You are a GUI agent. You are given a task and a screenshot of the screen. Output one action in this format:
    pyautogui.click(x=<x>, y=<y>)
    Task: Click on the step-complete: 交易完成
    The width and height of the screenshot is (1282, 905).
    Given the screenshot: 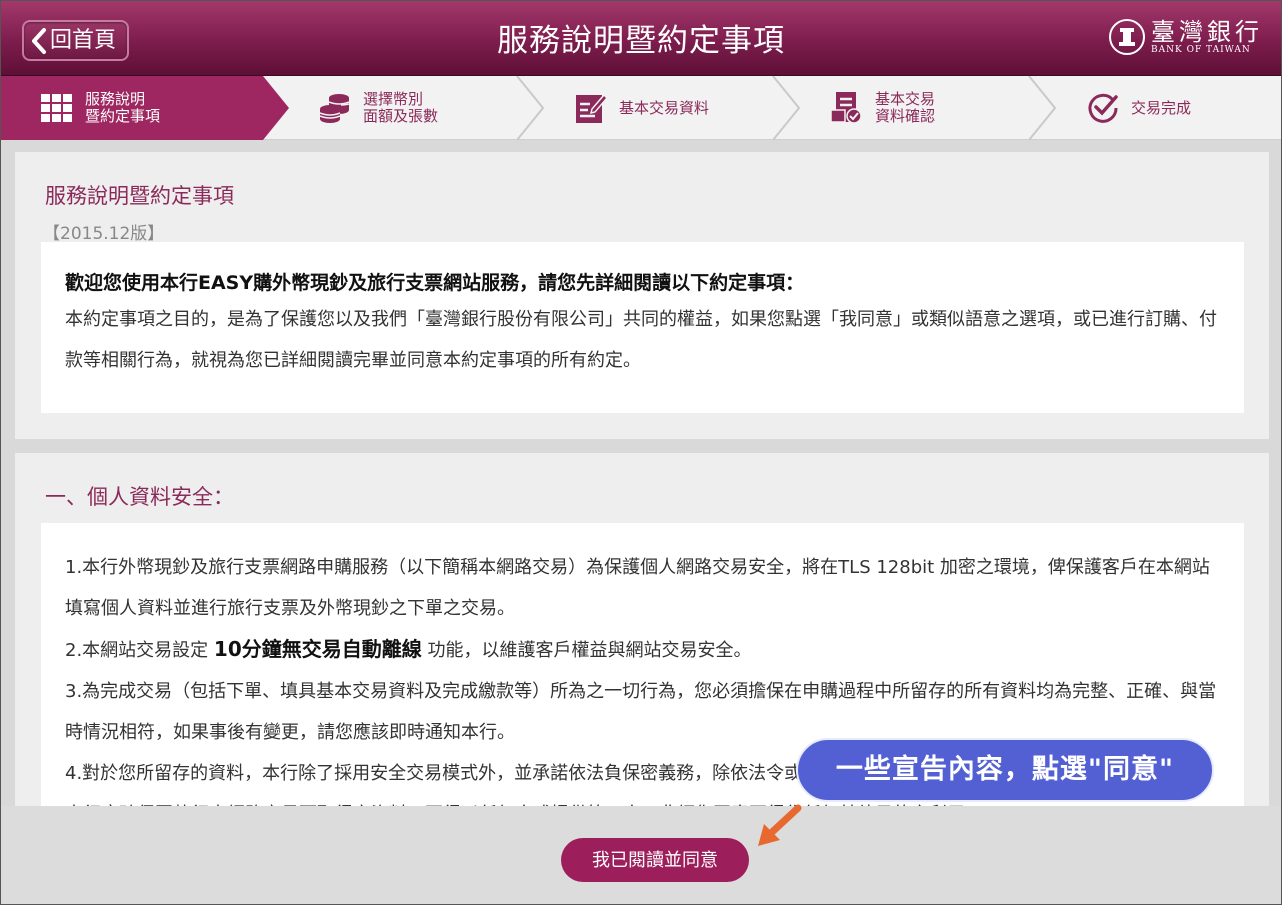 What is the action you would take?
    pyautogui.click(x=1139, y=108)
    